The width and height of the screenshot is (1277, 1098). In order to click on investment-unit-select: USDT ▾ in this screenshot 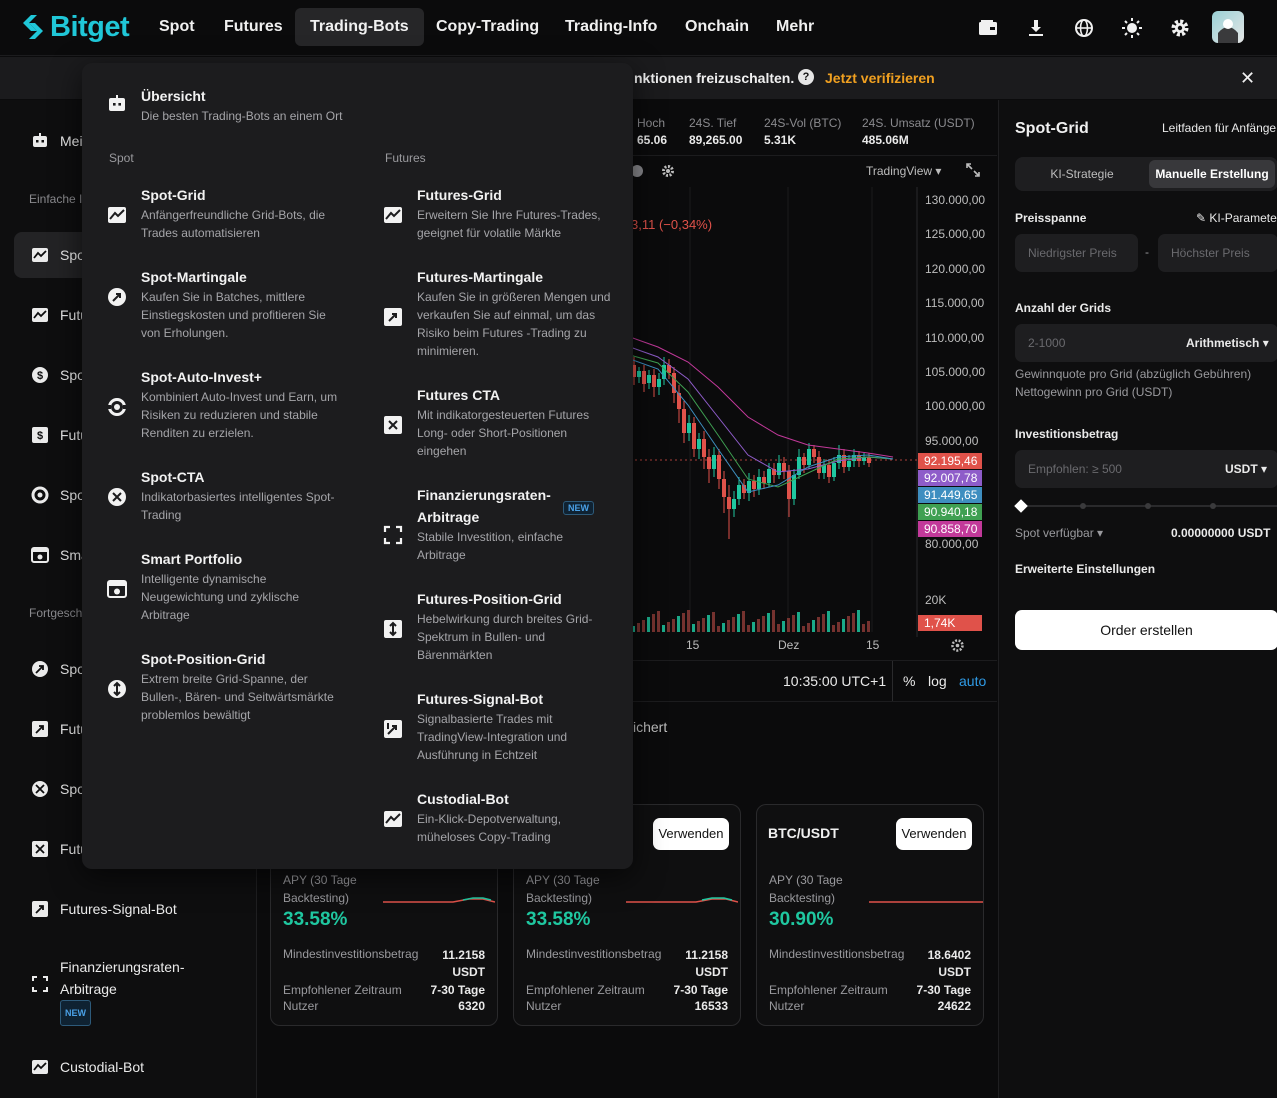, I will do `click(1246, 469)`.